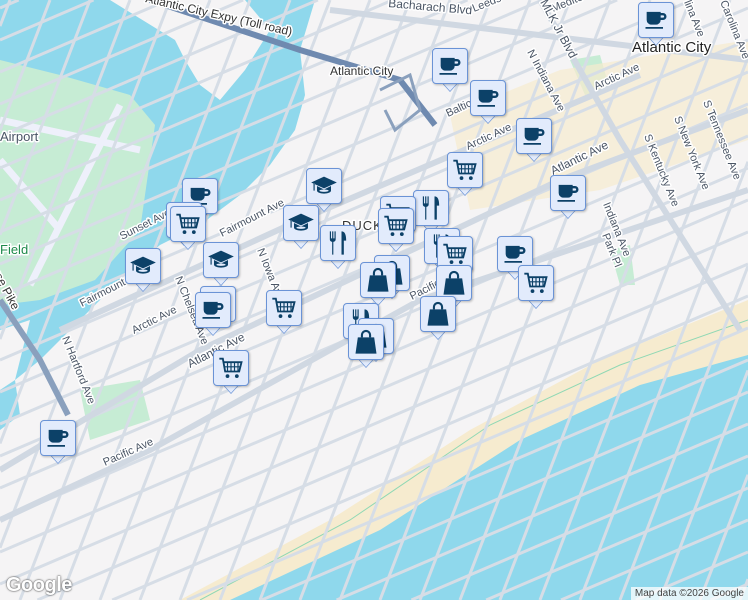 The height and width of the screenshot is (600, 748). I want to click on restaurant-marker, so click(339, 248).